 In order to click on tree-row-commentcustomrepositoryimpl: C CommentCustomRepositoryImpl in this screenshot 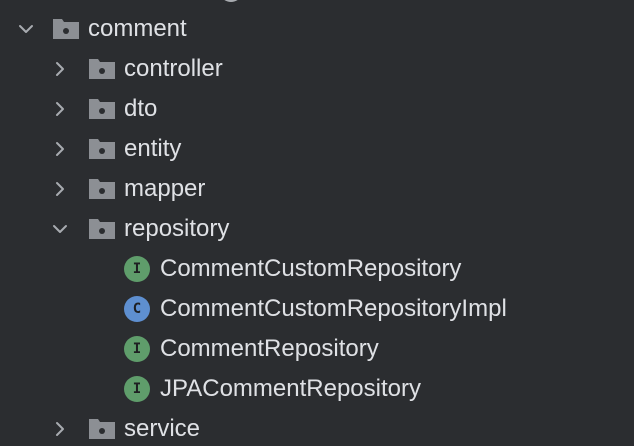, I will do `click(317, 309)`.